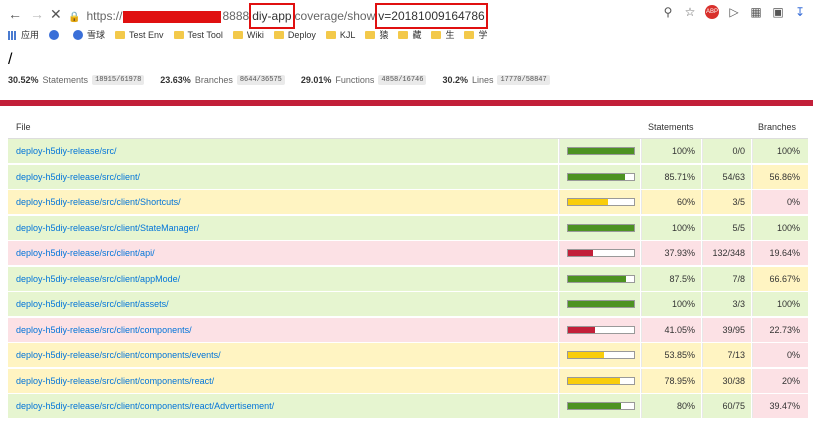 This screenshot has height=424, width=813. What do you see at coordinates (800, 12) in the screenshot?
I see `extension-download-icon: ↧` at bounding box center [800, 12].